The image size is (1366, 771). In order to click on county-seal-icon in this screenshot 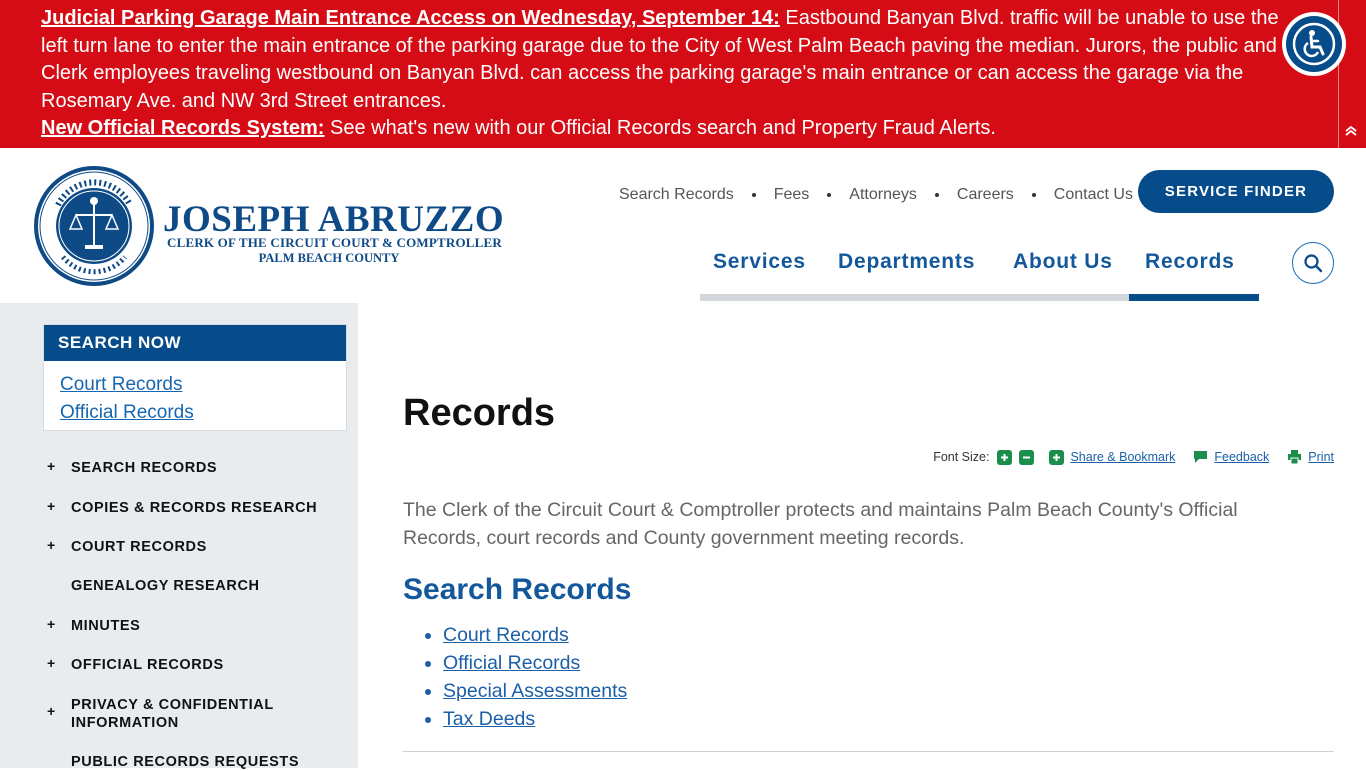, I will do `click(94, 226)`.